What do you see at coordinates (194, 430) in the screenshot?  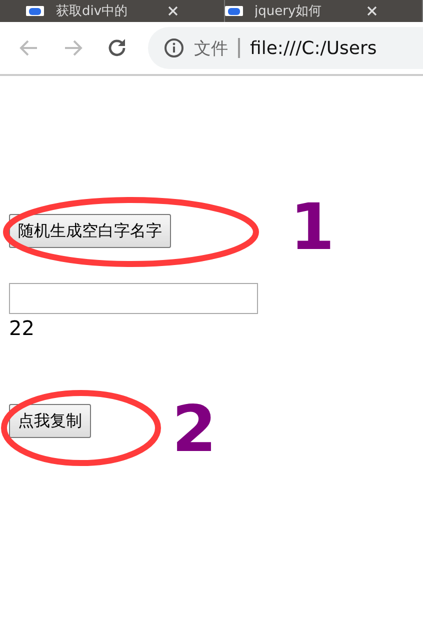 I see `annotation-number: 2` at bounding box center [194, 430].